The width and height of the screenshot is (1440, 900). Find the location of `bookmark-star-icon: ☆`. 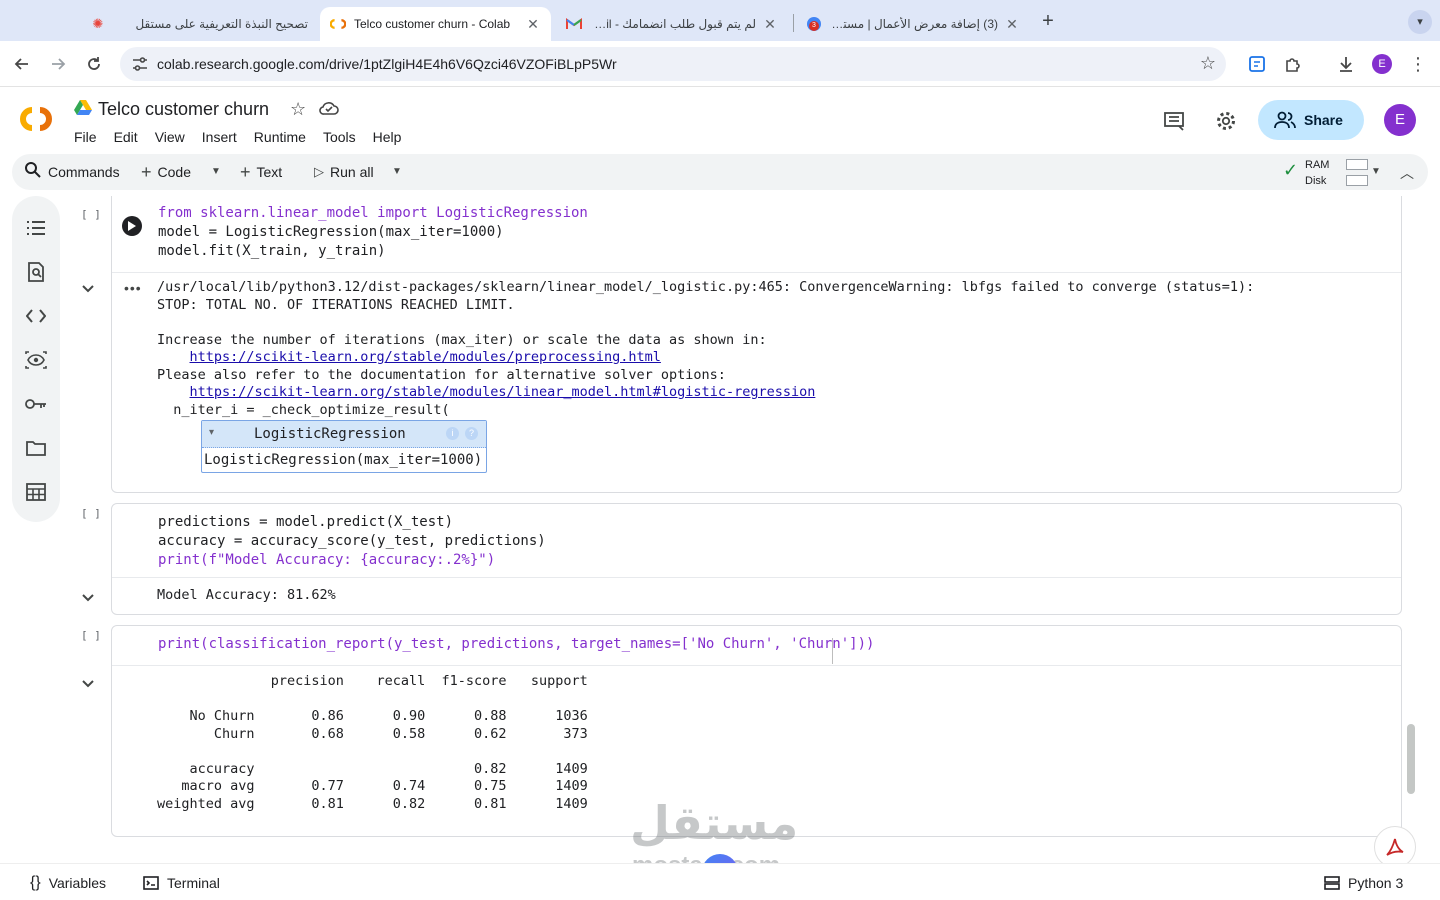

bookmark-star-icon: ☆ is located at coordinates (1208, 63).